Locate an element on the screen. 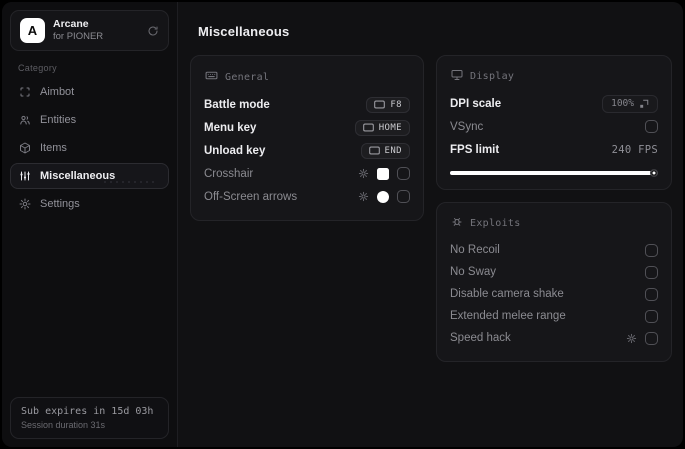  checkbox-crosshair is located at coordinates (403, 173).